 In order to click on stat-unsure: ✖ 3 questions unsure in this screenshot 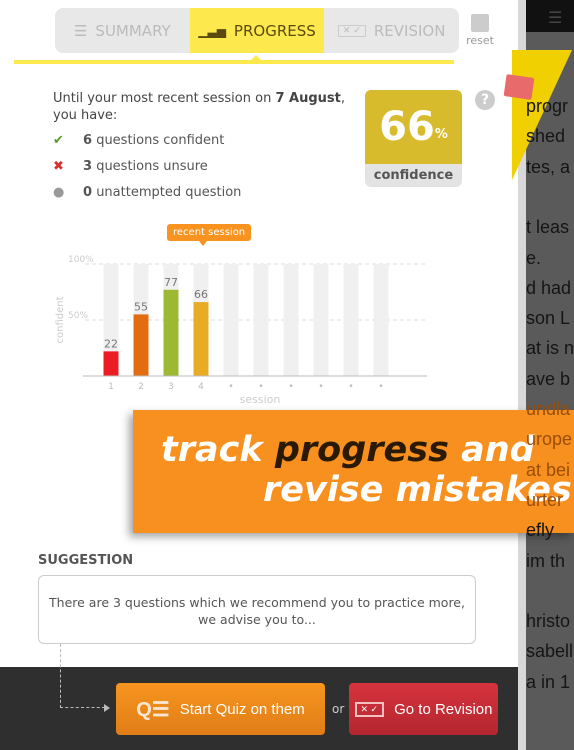, I will do `click(130, 166)`.